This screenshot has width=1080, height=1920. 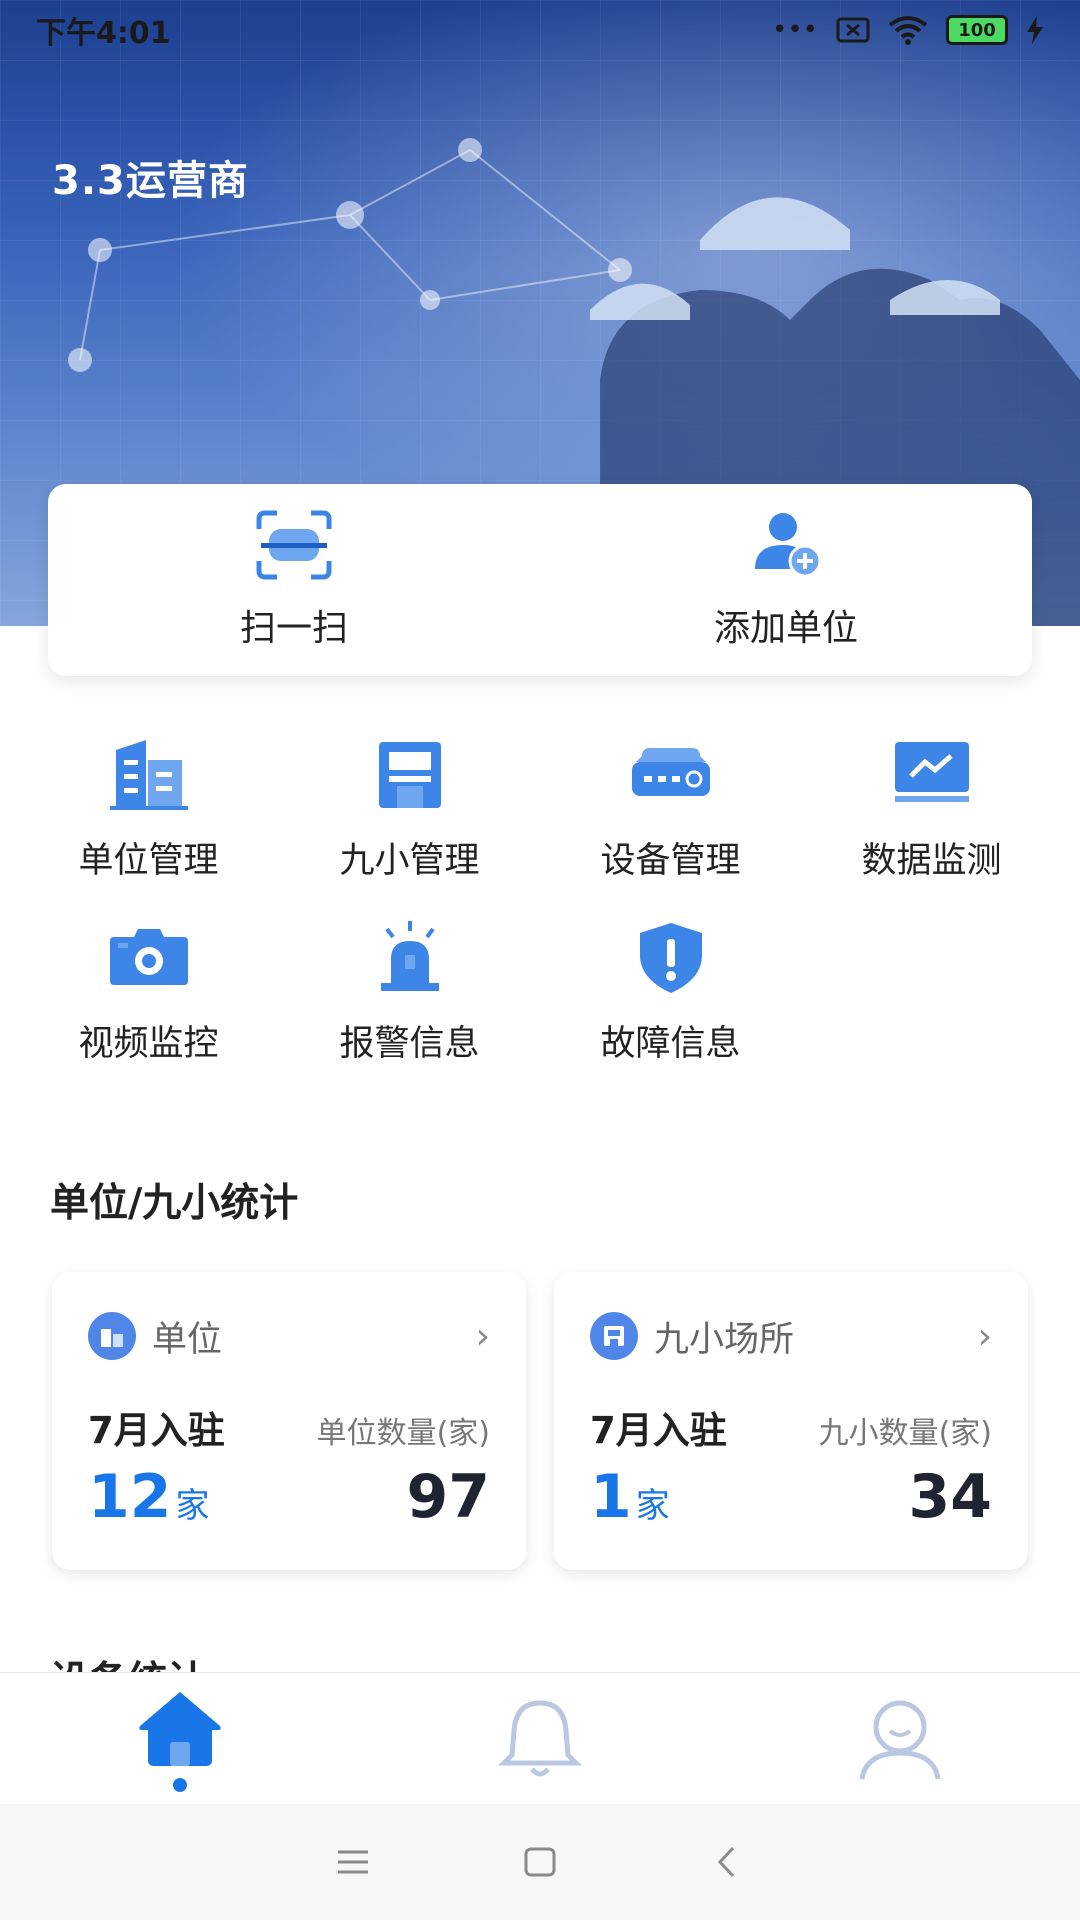 I want to click on status-time: 下午4:01, so click(x=103, y=33).